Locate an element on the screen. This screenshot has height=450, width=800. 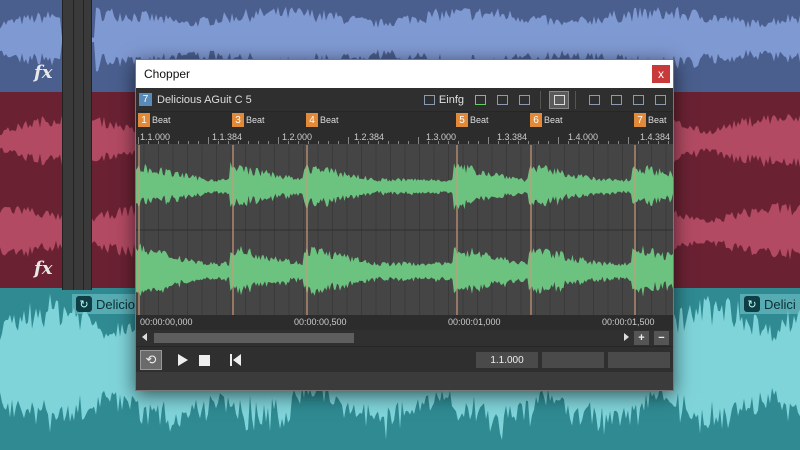
rewind-to-start-icon is located at coordinates (236, 360).